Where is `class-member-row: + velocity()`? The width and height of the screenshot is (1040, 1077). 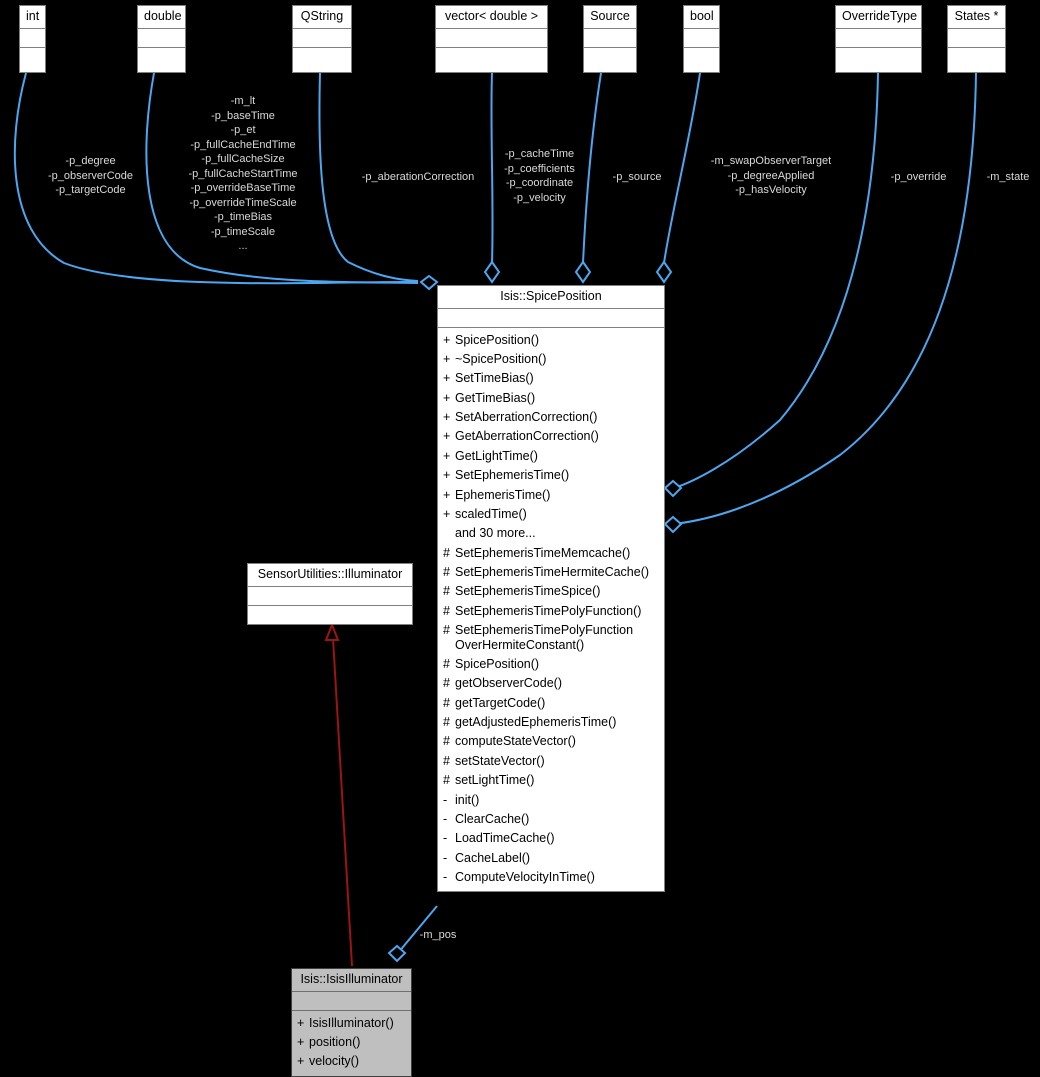
class-member-row: + velocity() is located at coordinates (351, 1061).